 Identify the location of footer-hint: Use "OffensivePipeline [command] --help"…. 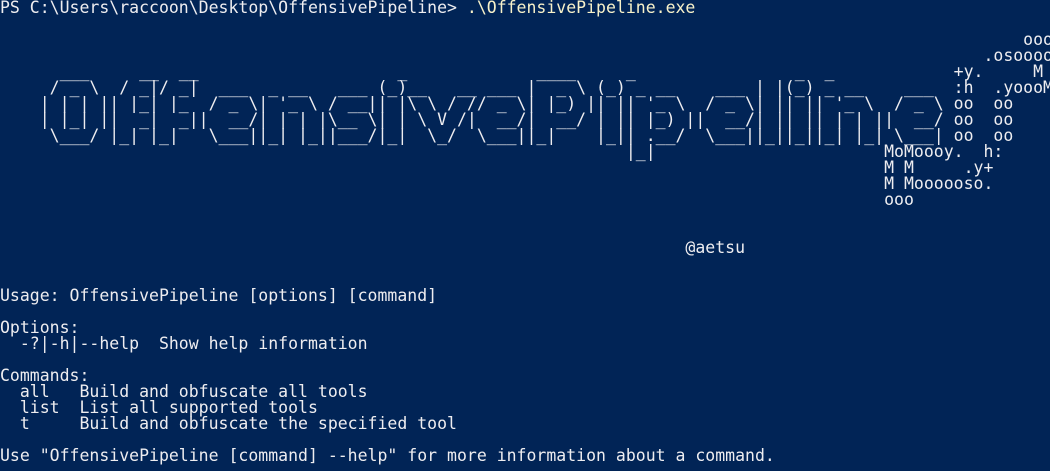
(387, 455).